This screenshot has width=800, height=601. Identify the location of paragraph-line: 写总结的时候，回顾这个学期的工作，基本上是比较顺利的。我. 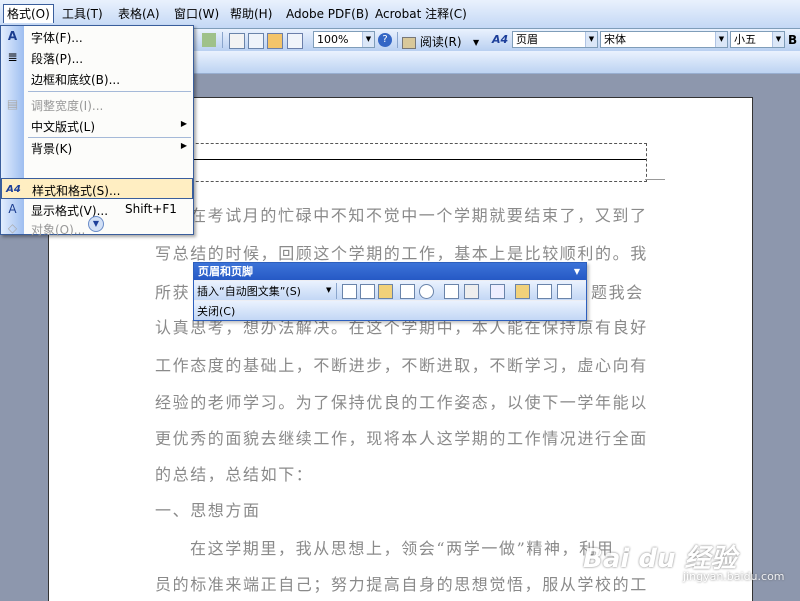
(401, 253).